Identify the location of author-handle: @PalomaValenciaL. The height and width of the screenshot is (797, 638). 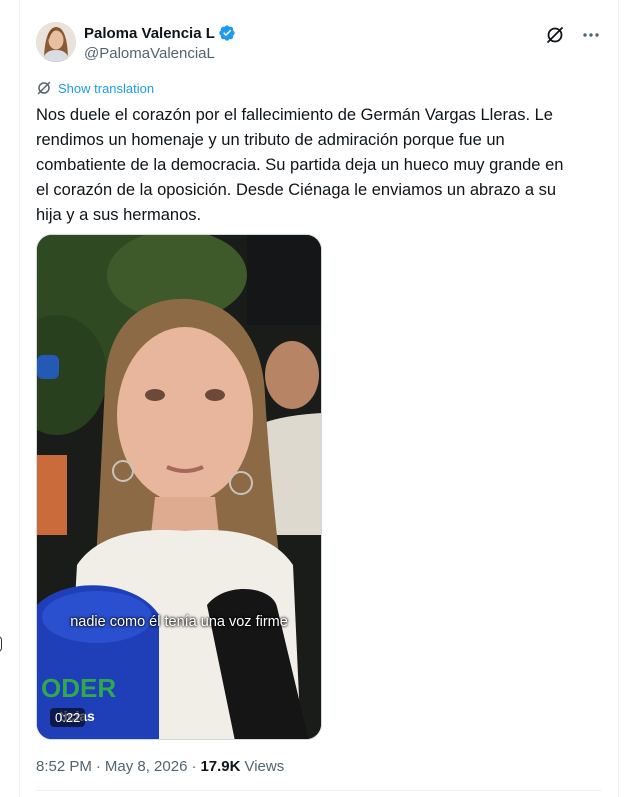
(160, 53).